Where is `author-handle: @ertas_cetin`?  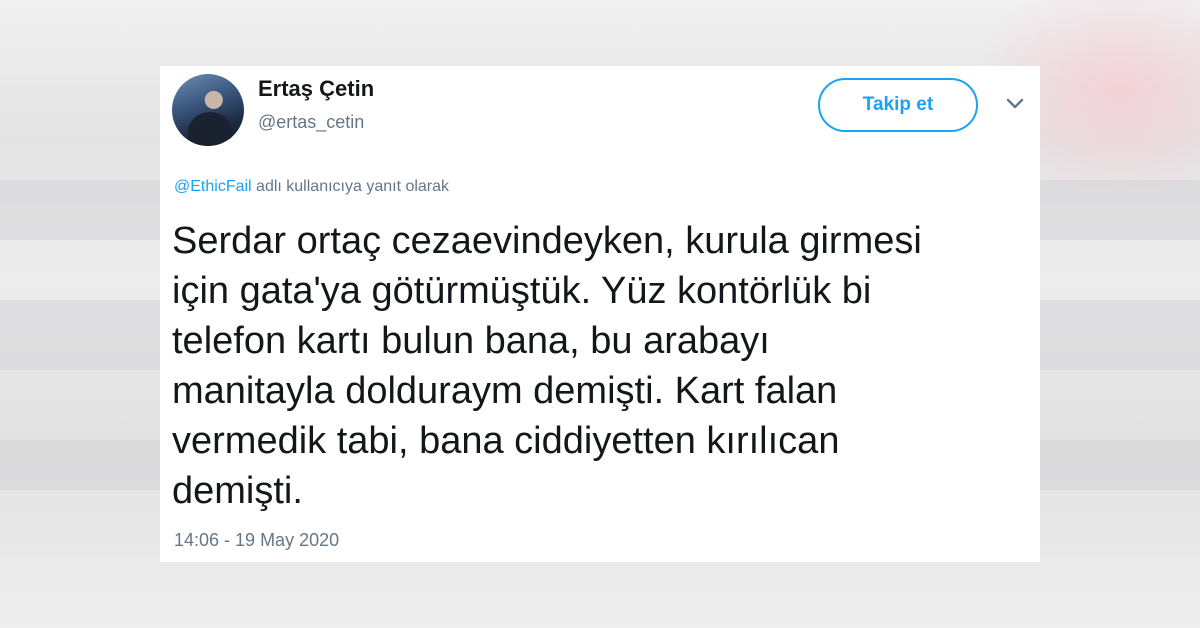 author-handle: @ertas_cetin is located at coordinates (311, 122).